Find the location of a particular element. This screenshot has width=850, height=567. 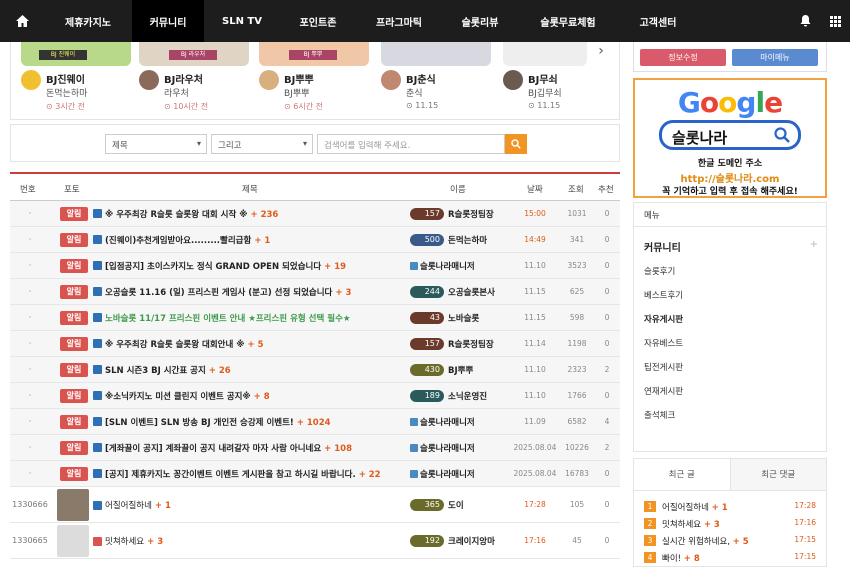

nav-item-sln-tv: SLN TV is located at coordinates (242, 21).